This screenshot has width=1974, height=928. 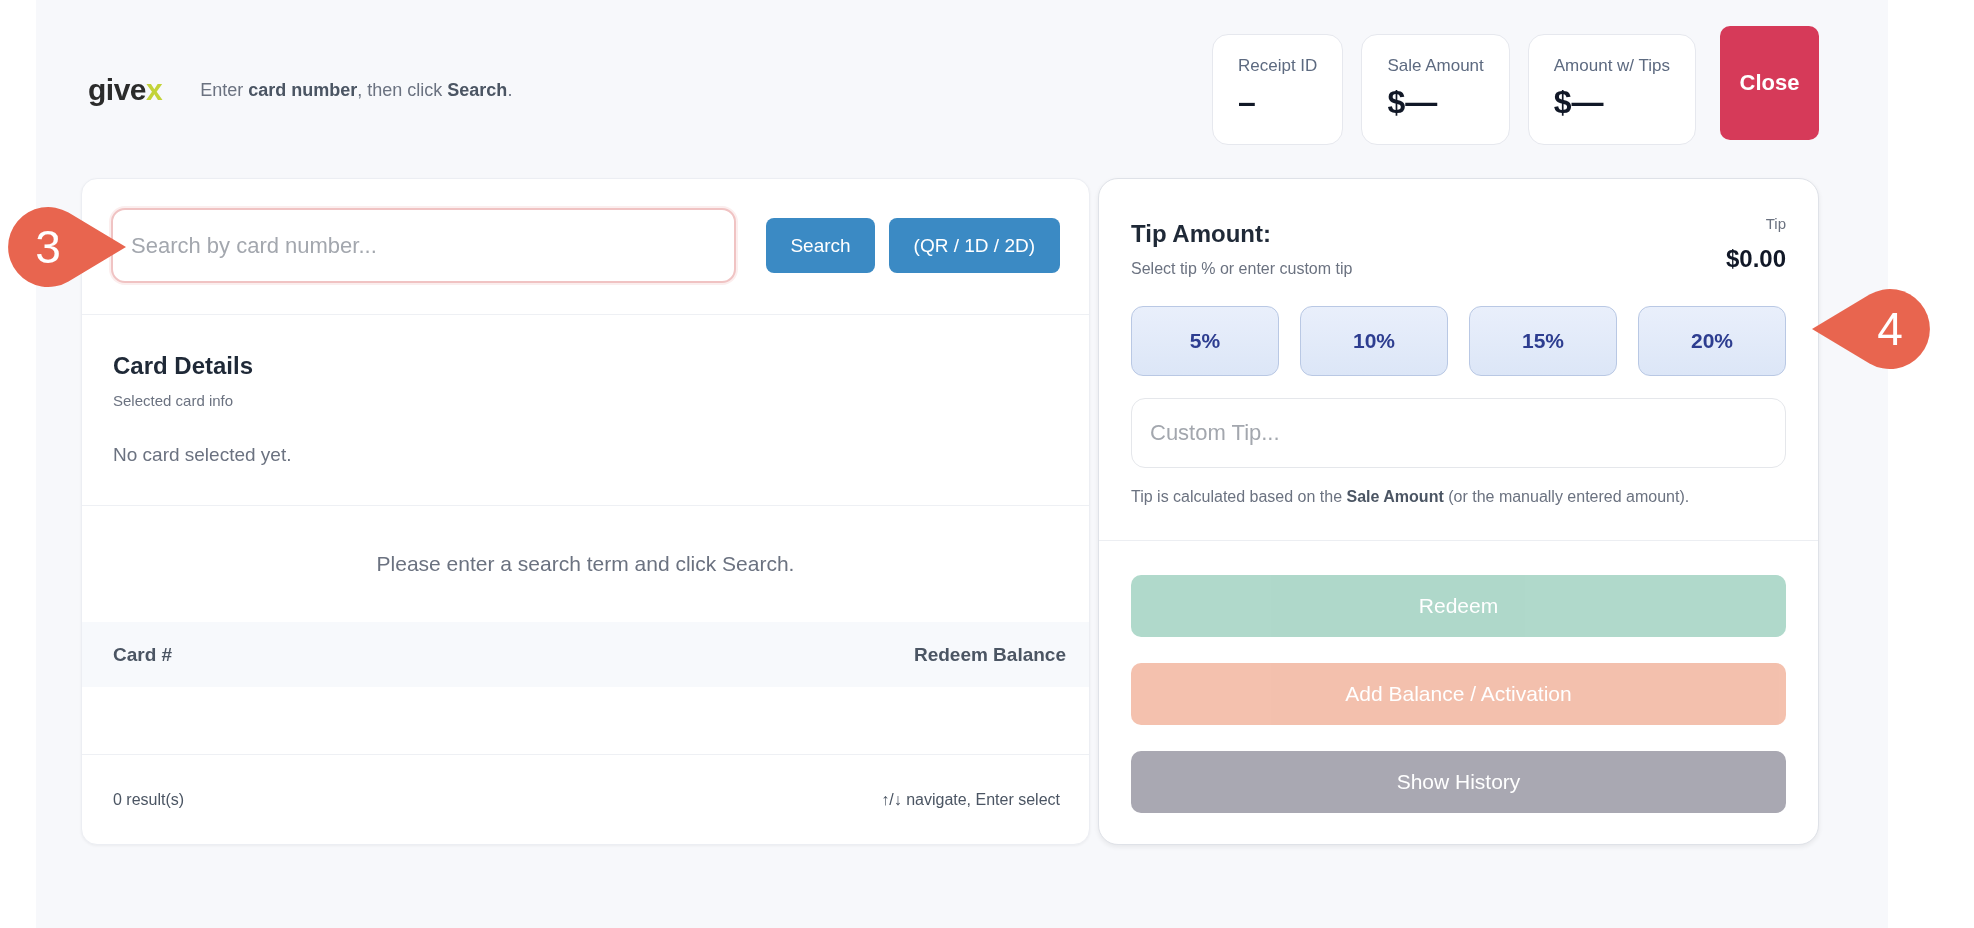 What do you see at coordinates (1458, 782) in the screenshot?
I see `action-button: Show History` at bounding box center [1458, 782].